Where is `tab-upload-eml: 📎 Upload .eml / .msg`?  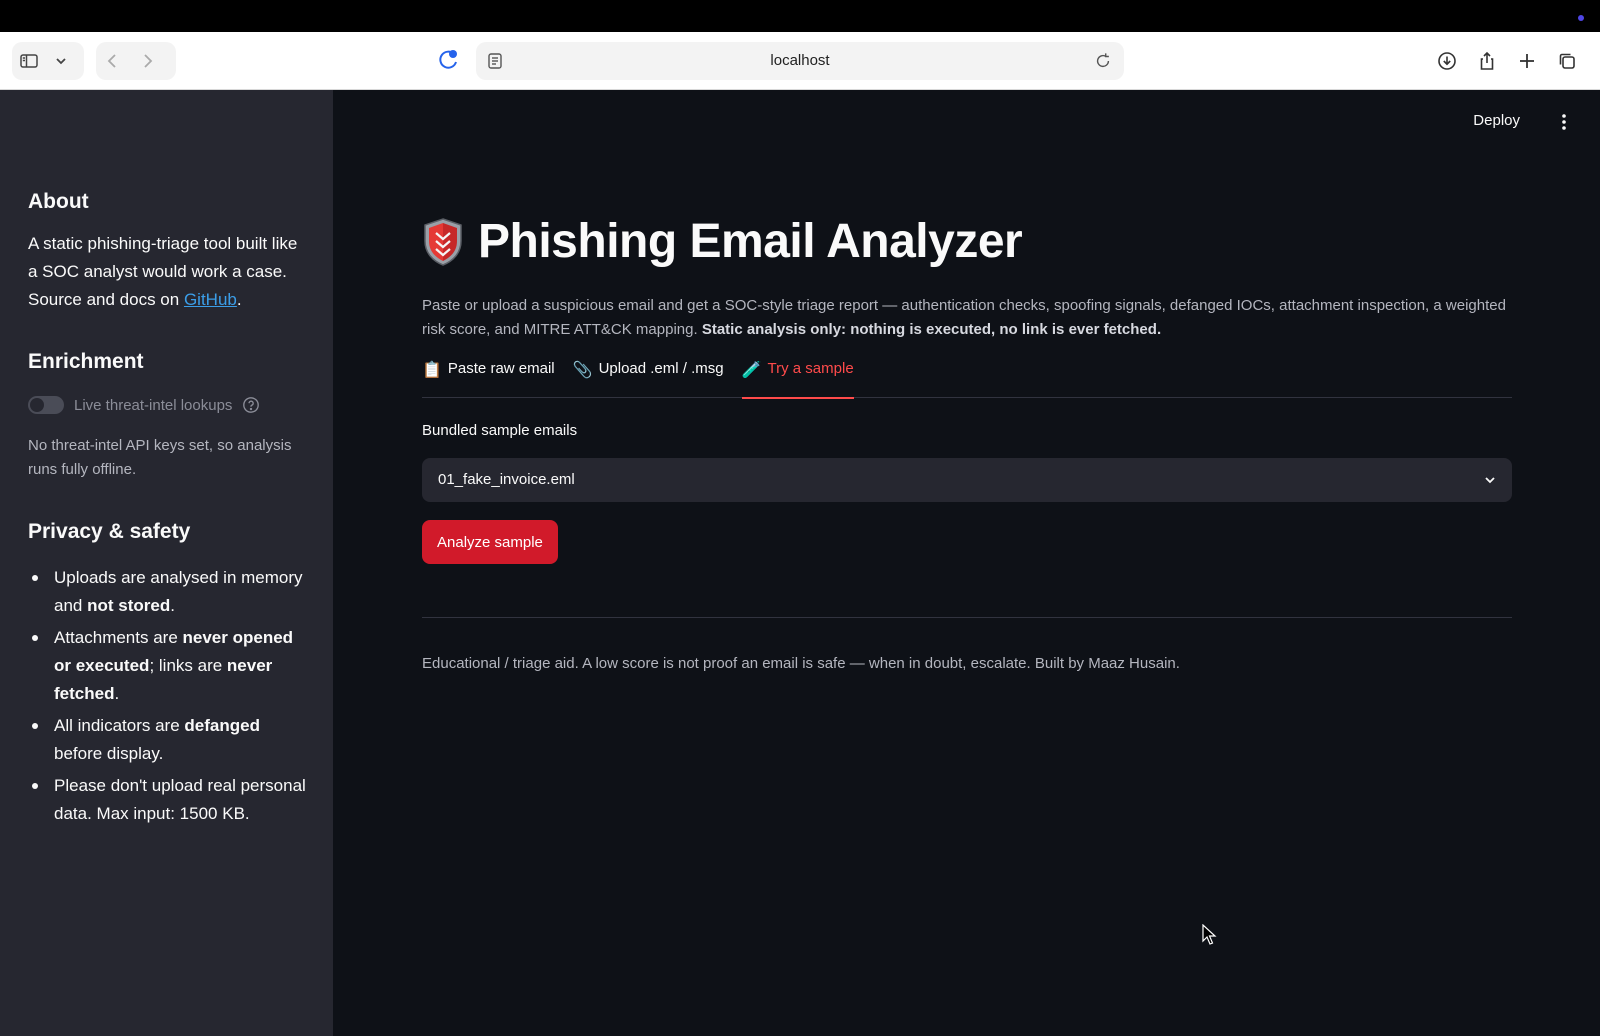 tab-upload-eml: 📎 Upload .eml / .msg is located at coordinates (648, 378).